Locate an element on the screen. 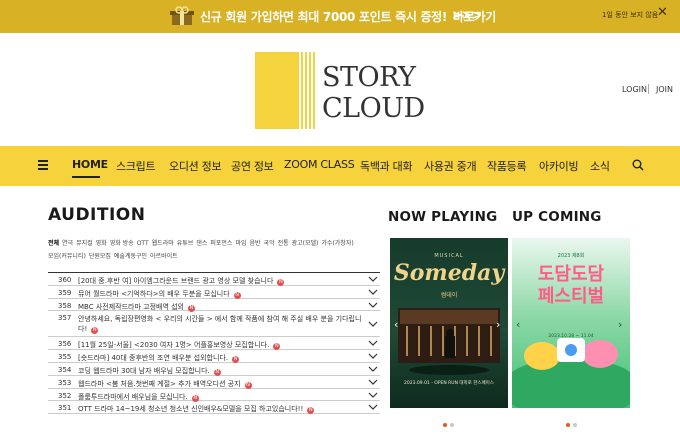 Image resolution: width=680 pixels, height=435 pixels. nav-script: 스크립트 is located at coordinates (136, 166).